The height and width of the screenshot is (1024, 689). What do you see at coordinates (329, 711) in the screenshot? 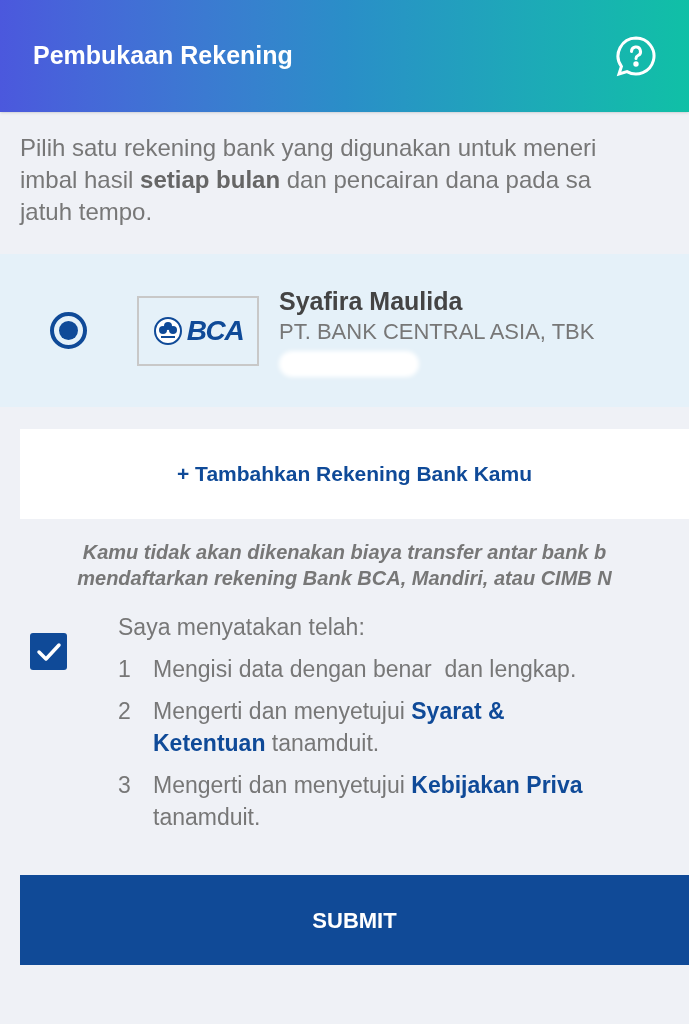
I see `agreement-text: Mengerti dan menyetujui Syarat &` at bounding box center [329, 711].